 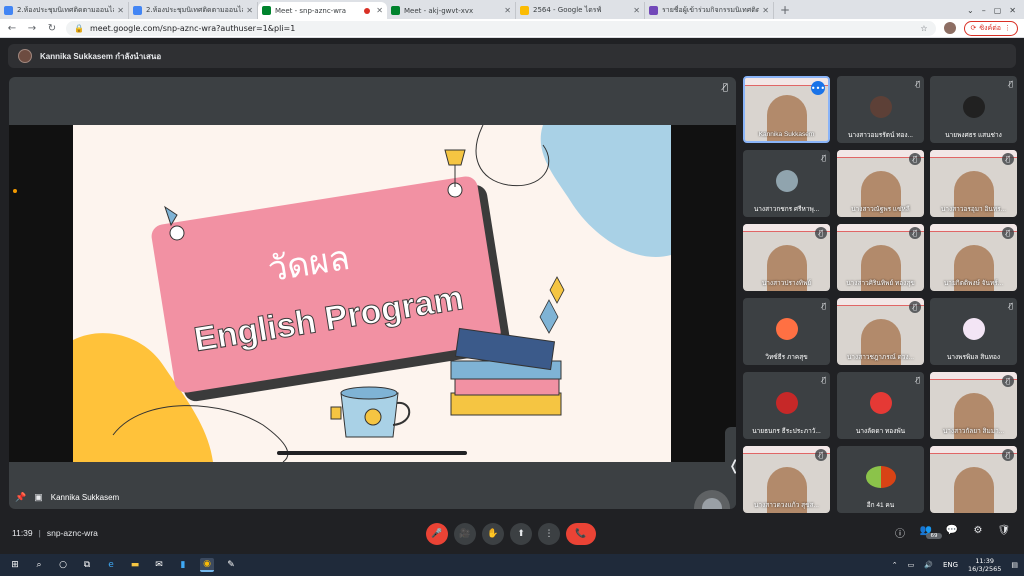 I want to click on reload-icon: ↻, so click(x=52, y=28).